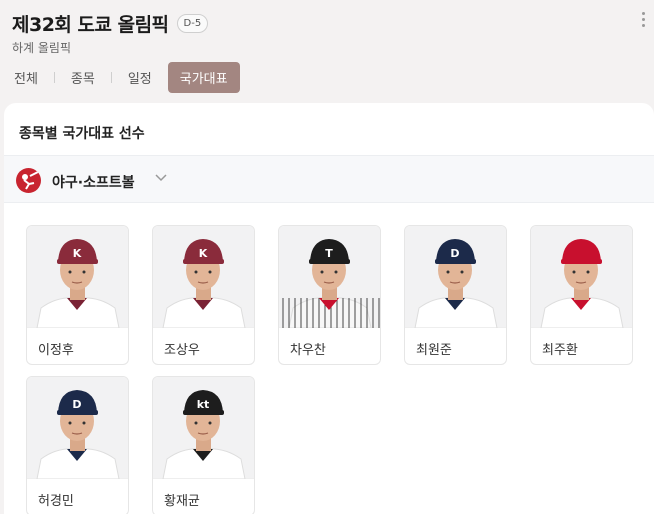  What do you see at coordinates (560, 350) in the screenshot?
I see `player-name: 최주환` at bounding box center [560, 350].